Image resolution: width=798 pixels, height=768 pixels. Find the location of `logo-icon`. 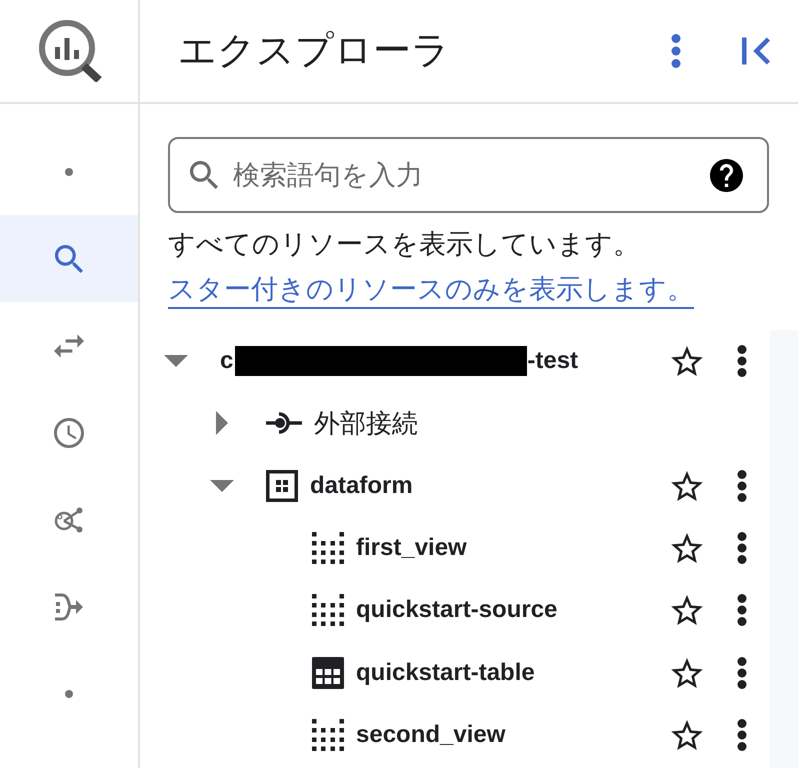

logo-icon is located at coordinates (70, 50).